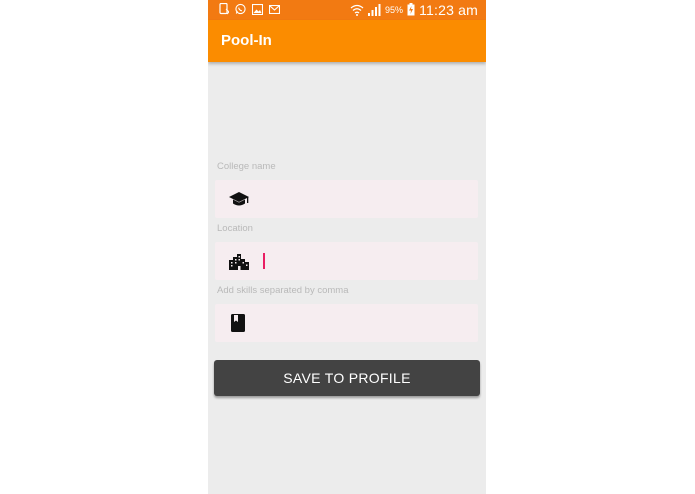 The height and width of the screenshot is (494, 695). What do you see at coordinates (246, 40) in the screenshot?
I see `app-title: Pool-In` at bounding box center [246, 40].